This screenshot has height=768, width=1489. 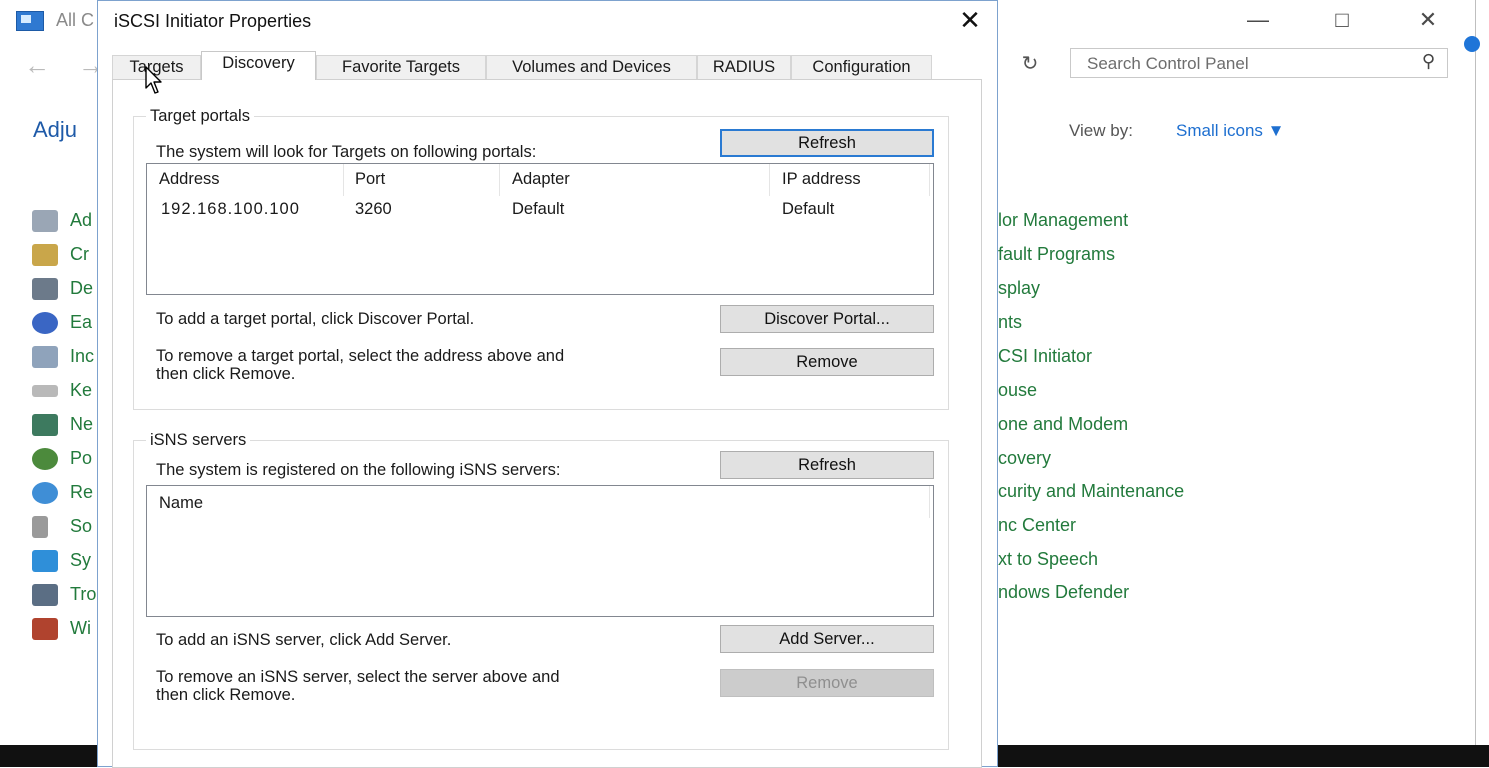 I want to click on admin-tools-icon, so click(x=45, y=221).